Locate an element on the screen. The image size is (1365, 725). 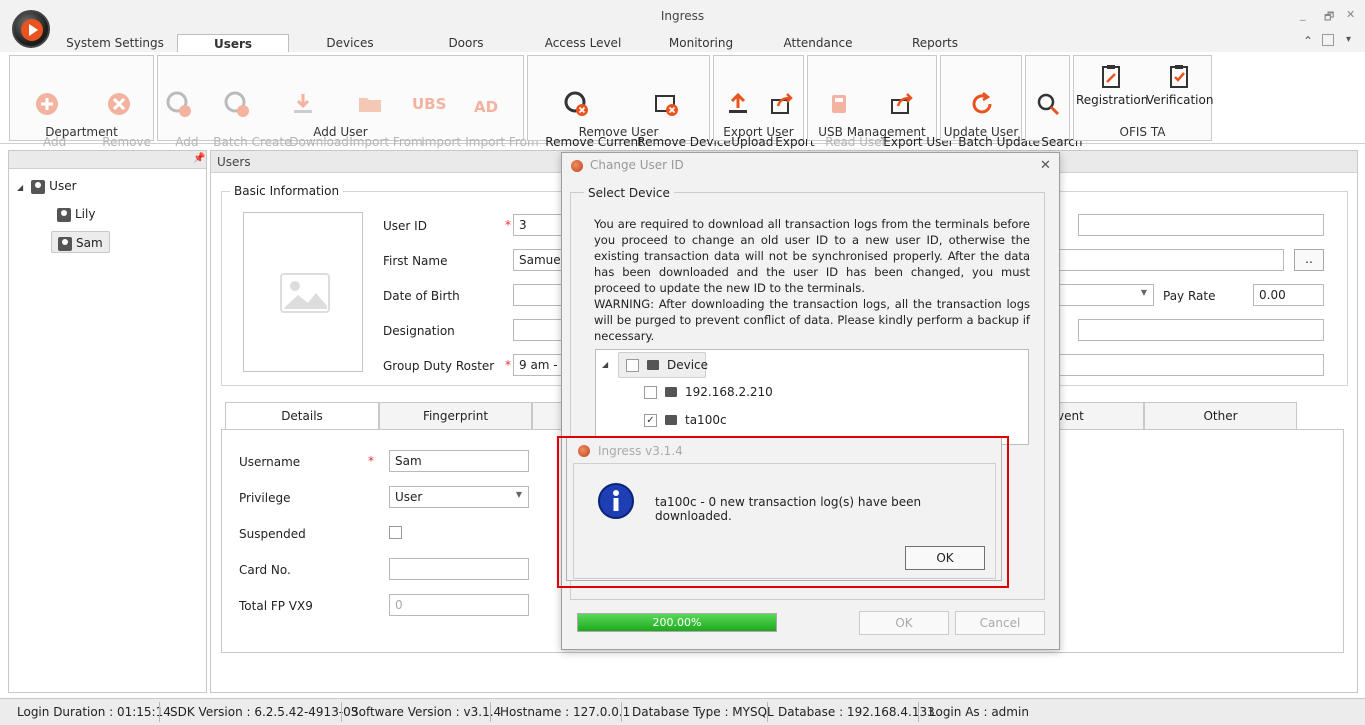
dialog-ok-button: OK is located at coordinates (904, 623).